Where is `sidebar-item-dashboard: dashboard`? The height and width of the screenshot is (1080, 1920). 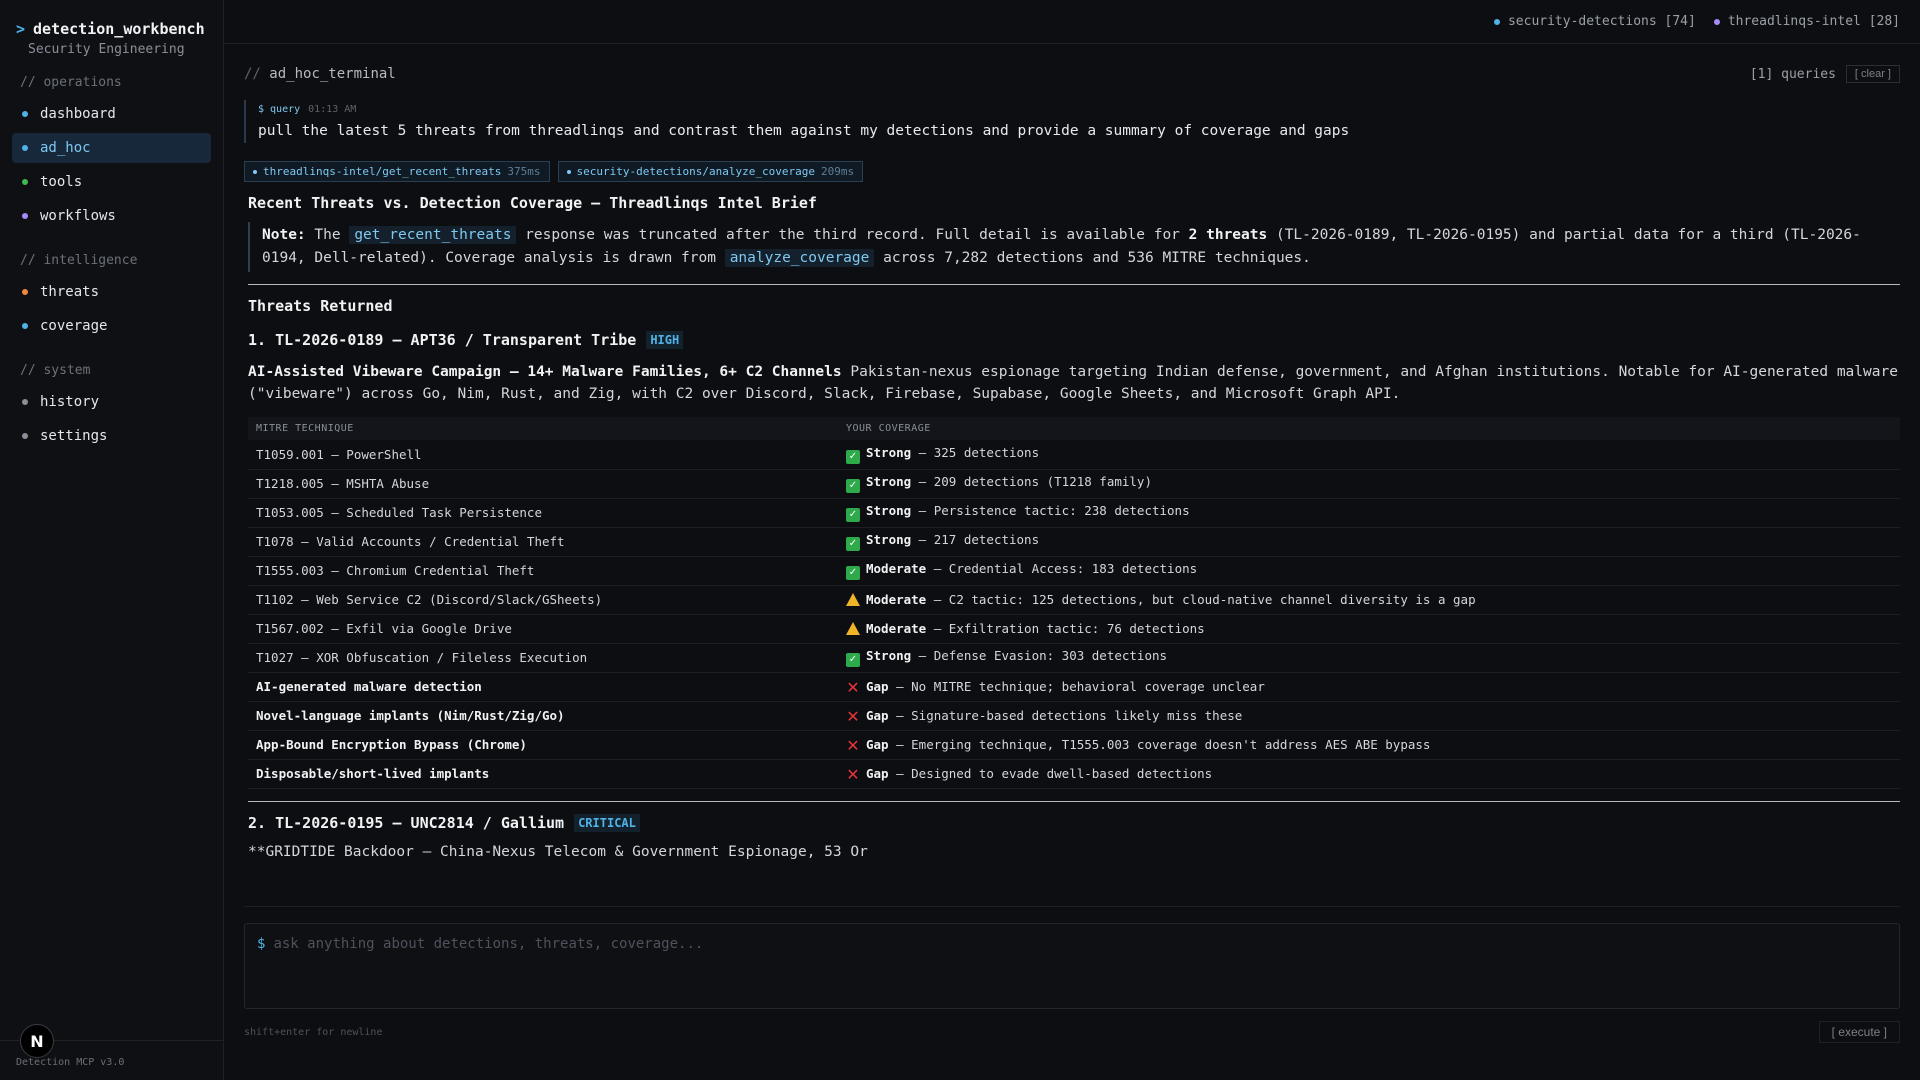 sidebar-item-dashboard: dashboard is located at coordinates (111, 114).